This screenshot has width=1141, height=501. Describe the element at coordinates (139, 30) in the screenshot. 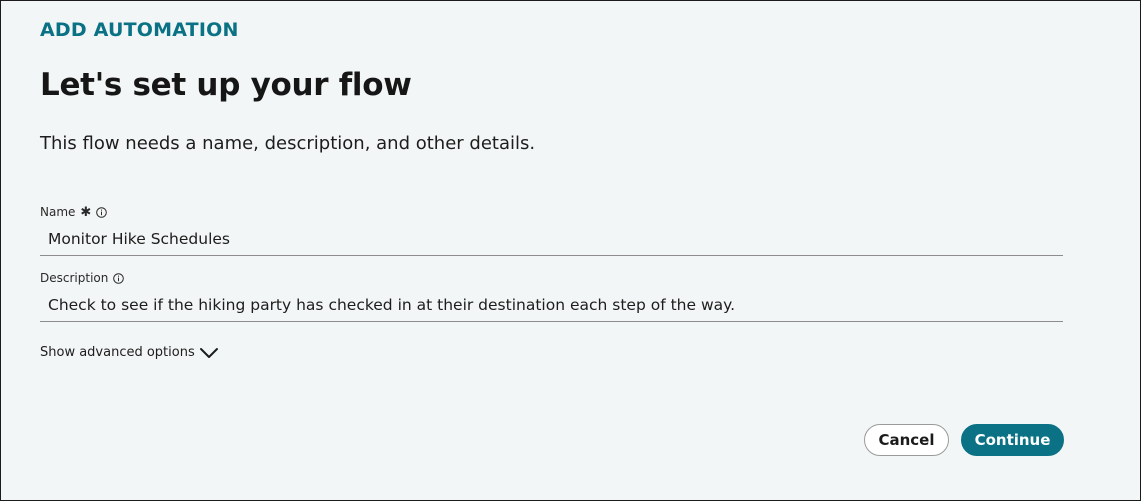

I see `dialog-eyebrow: ADD AUTOMATION` at that location.